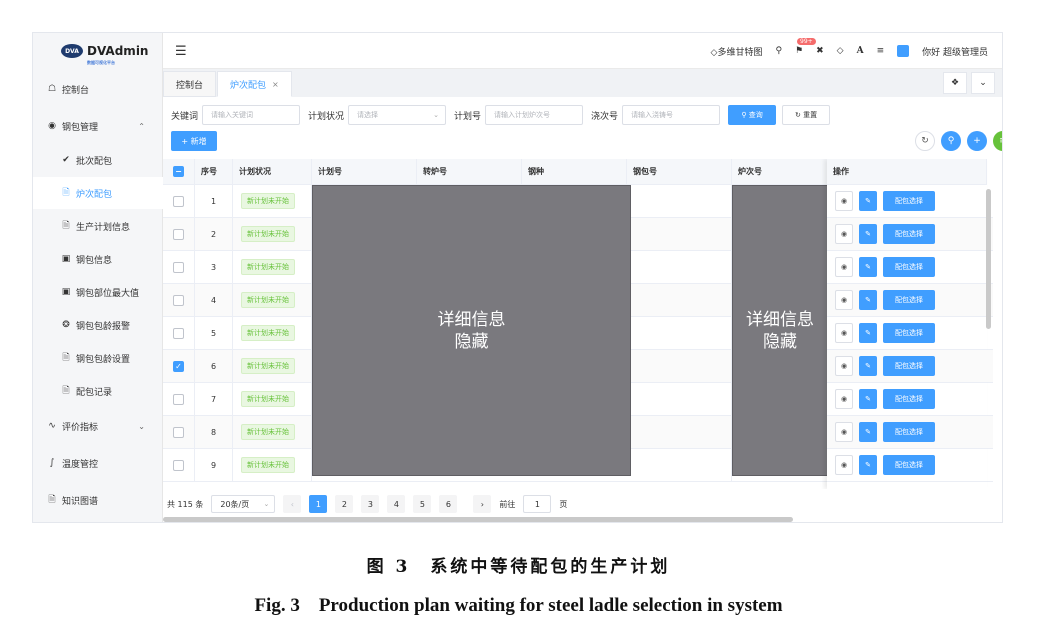 The image size is (1037, 619). What do you see at coordinates (860, 51) in the screenshot?
I see `font-size-icon: A` at bounding box center [860, 51].